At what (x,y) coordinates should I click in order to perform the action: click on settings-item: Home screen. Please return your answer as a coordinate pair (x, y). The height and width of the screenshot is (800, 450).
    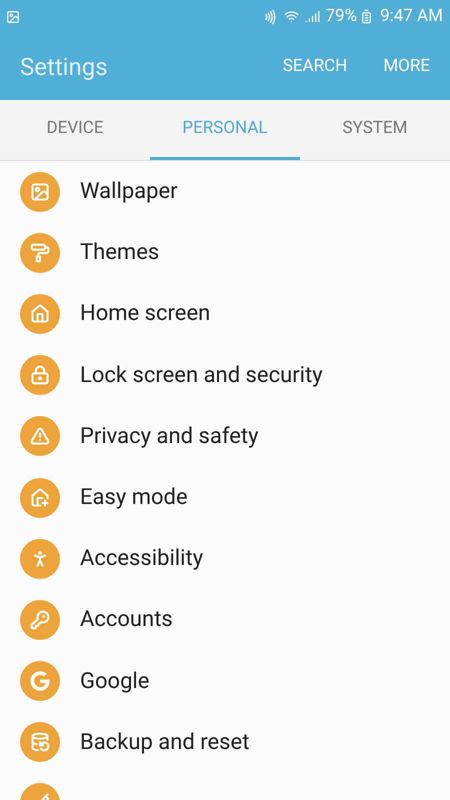
    Looking at the image, I should click on (225, 314).